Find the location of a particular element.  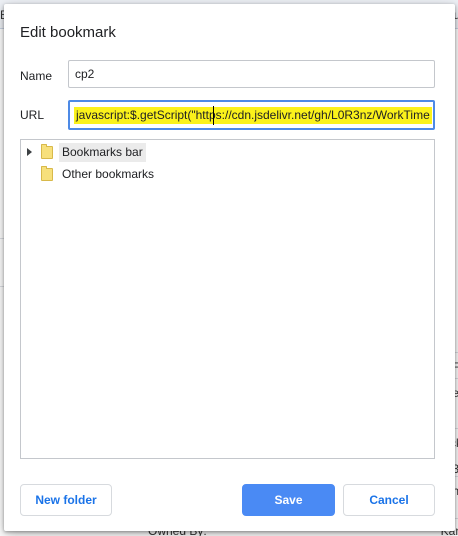

new-folder-button: New folder is located at coordinates (66, 500).